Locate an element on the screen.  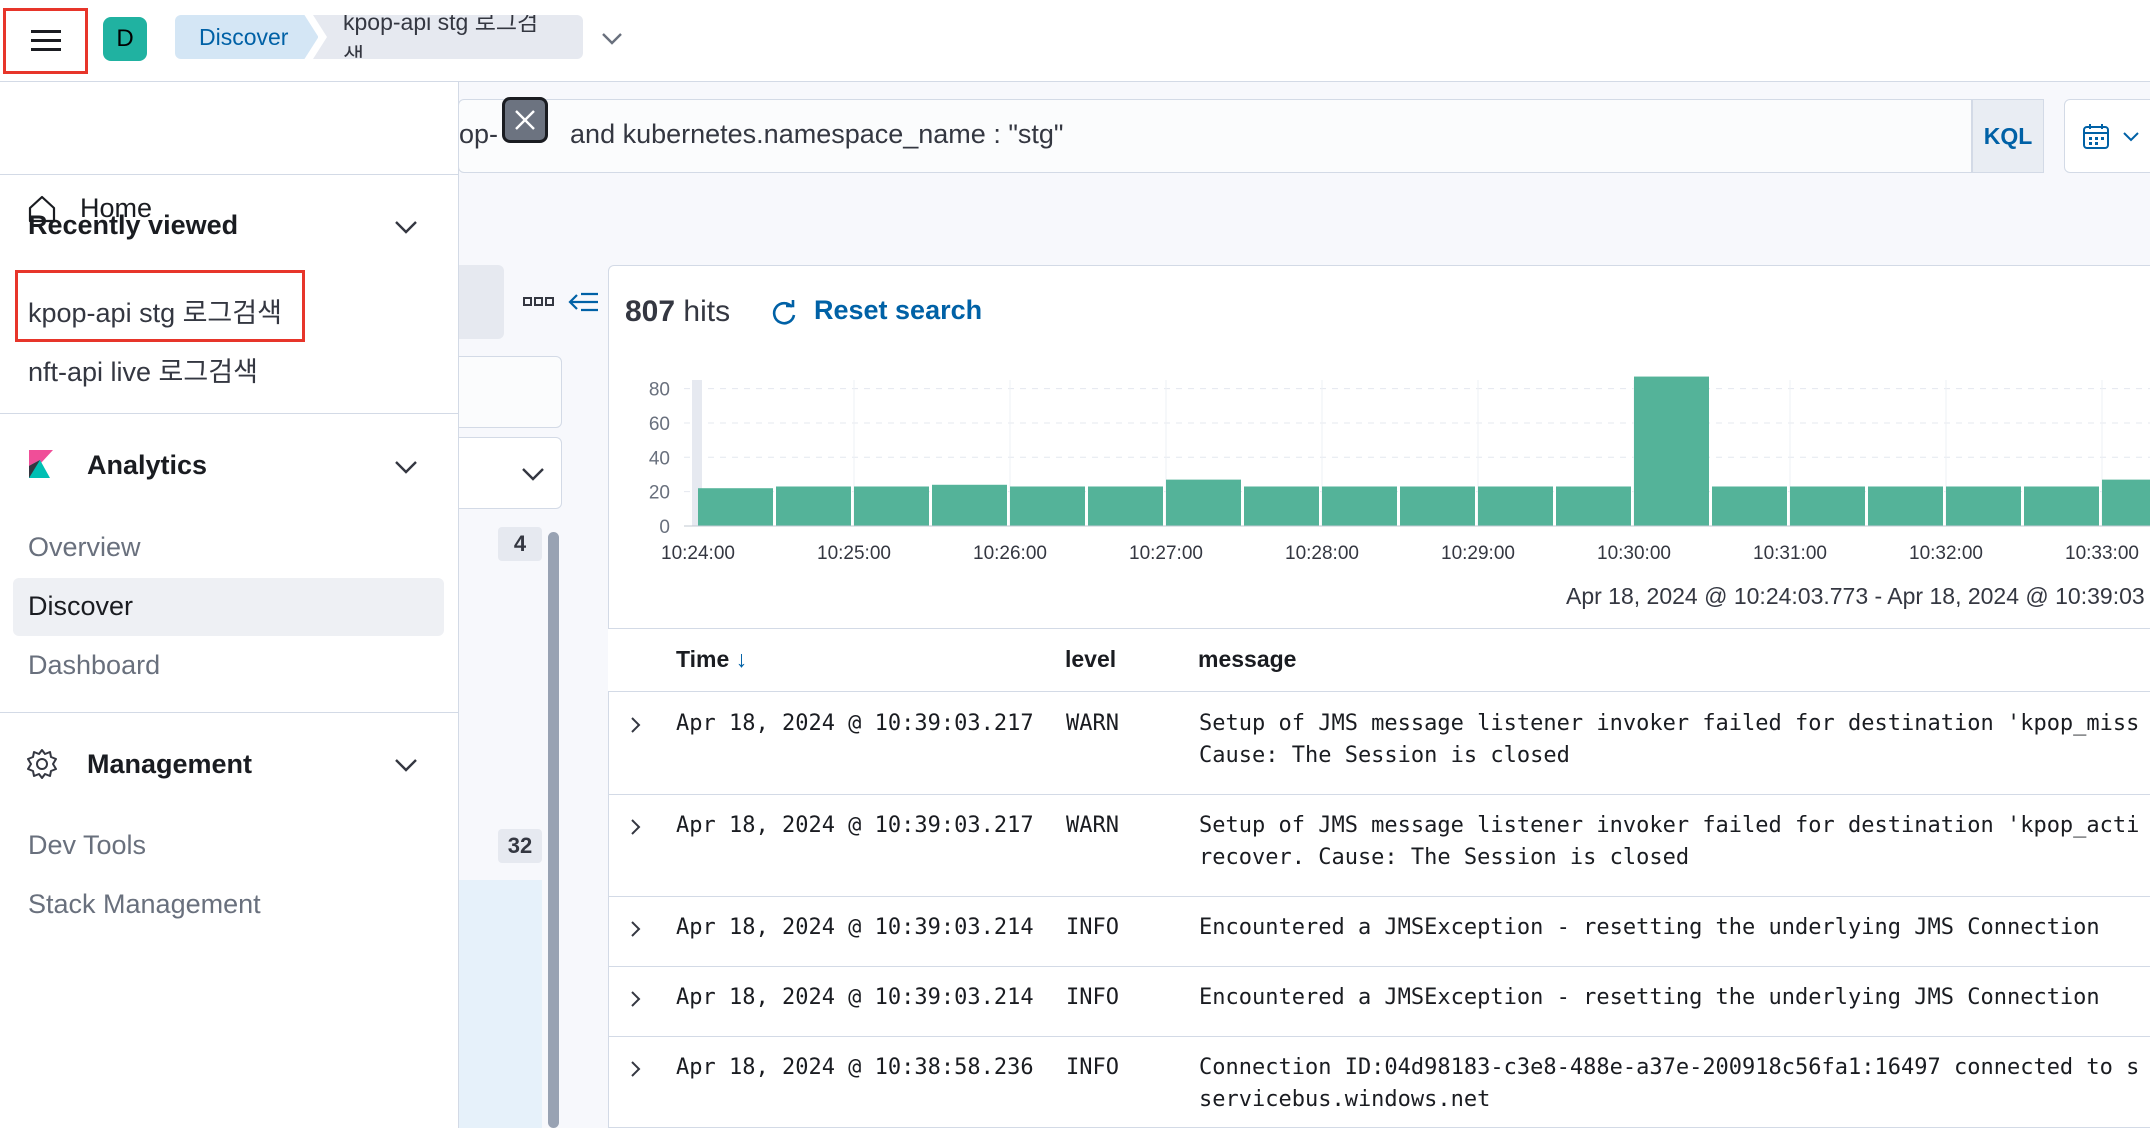
x-tick-label: 10:32:00 is located at coordinates (1946, 553).